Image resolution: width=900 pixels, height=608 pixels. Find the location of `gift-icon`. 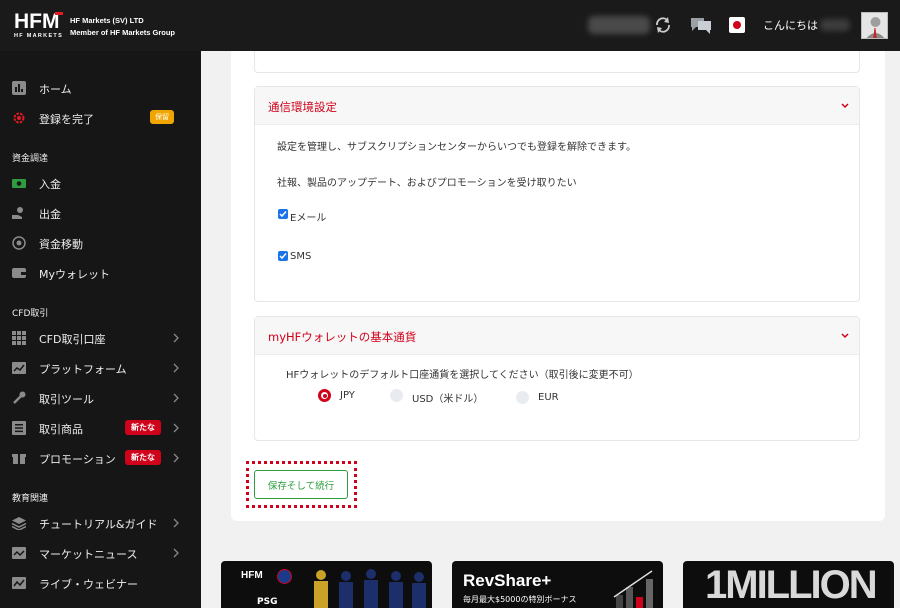

gift-icon is located at coordinates (19, 459).